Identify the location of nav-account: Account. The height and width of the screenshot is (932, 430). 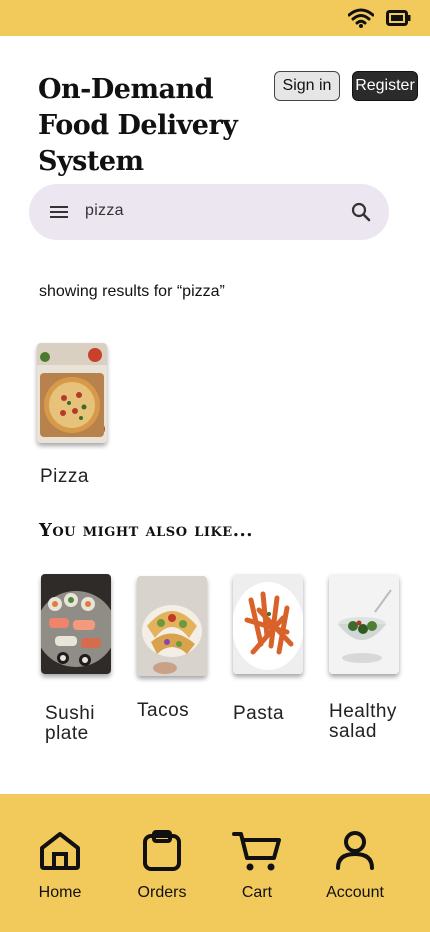
(355, 863).